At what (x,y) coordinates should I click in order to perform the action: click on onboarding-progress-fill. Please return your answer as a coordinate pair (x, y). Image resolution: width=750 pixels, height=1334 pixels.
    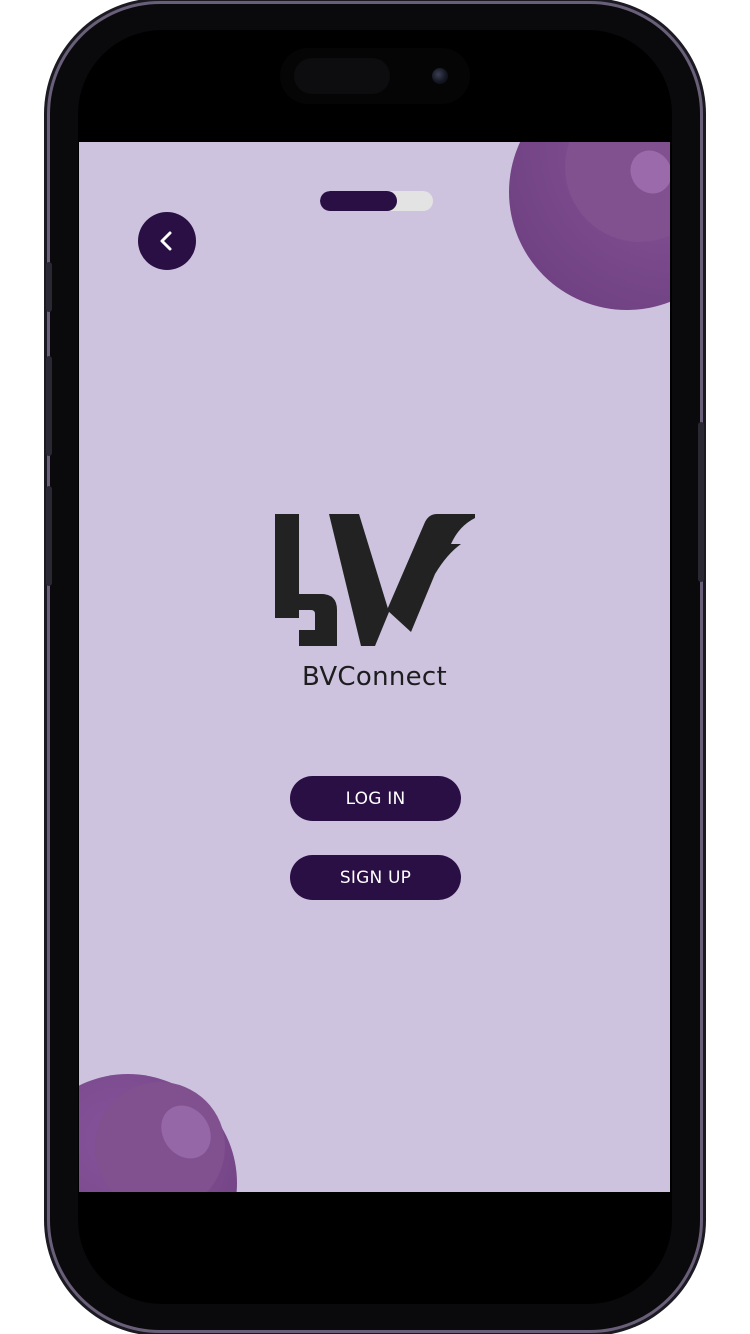
    Looking at the image, I should click on (358, 201).